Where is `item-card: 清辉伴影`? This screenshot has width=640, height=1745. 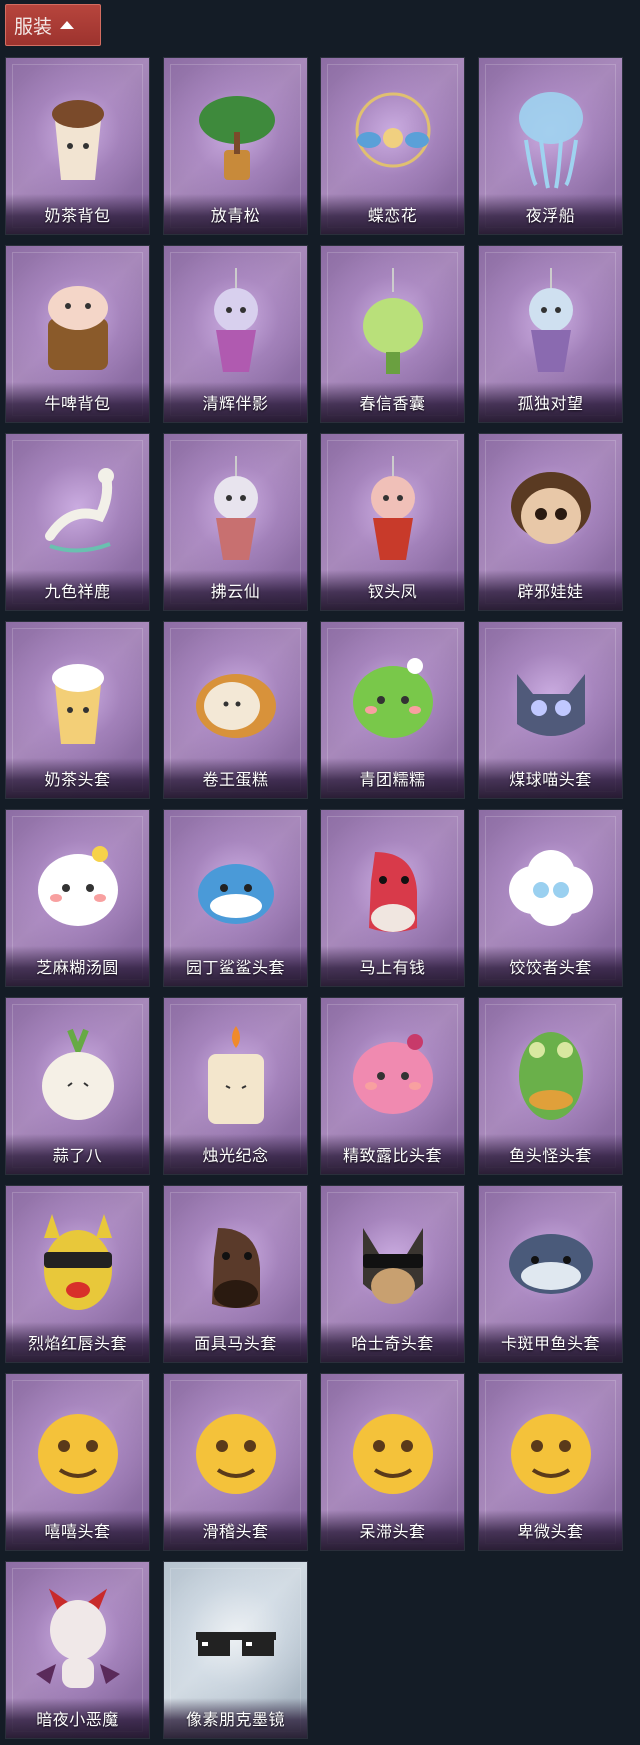 item-card: 清辉伴影 is located at coordinates (235, 334).